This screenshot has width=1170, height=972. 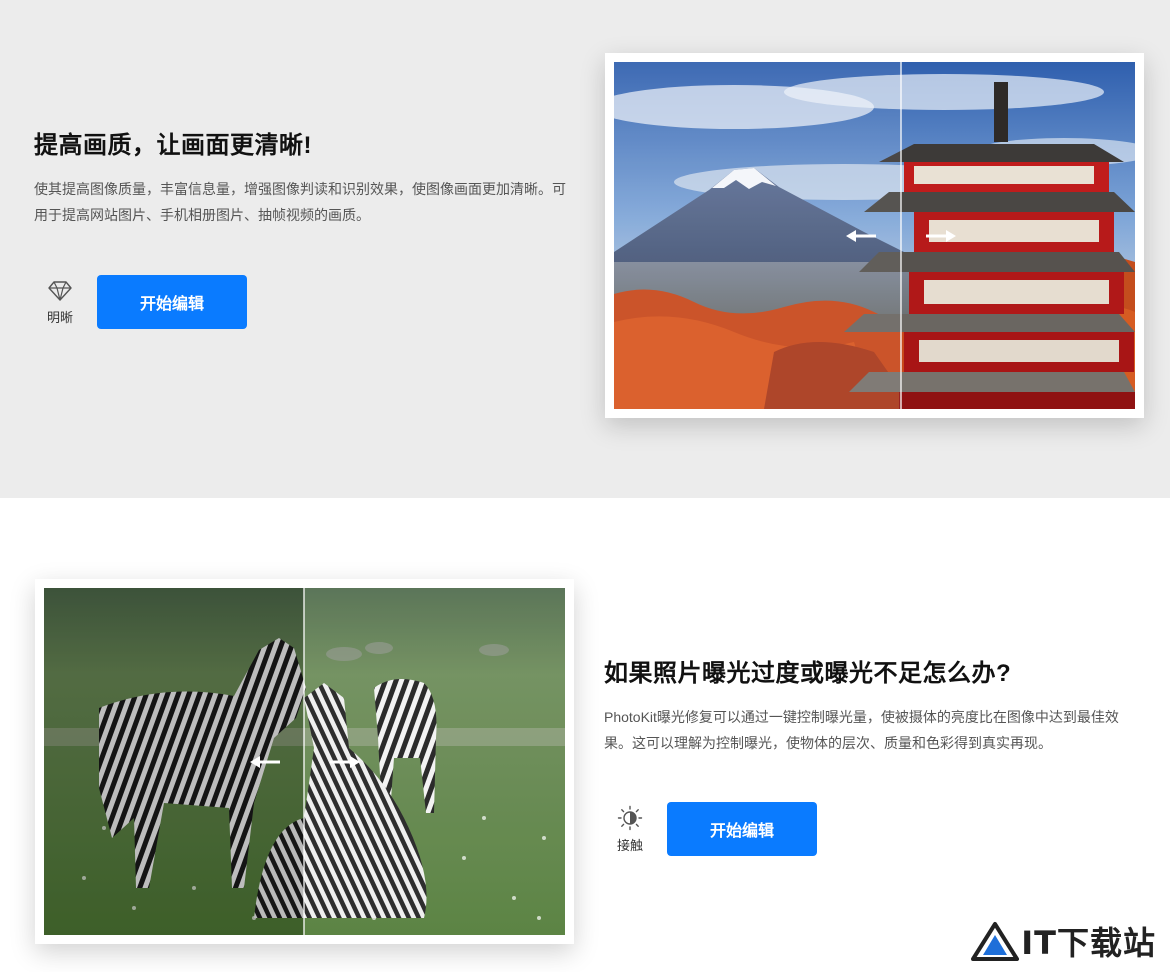 I want to click on exposure-feature: 接触, so click(x=630, y=829).